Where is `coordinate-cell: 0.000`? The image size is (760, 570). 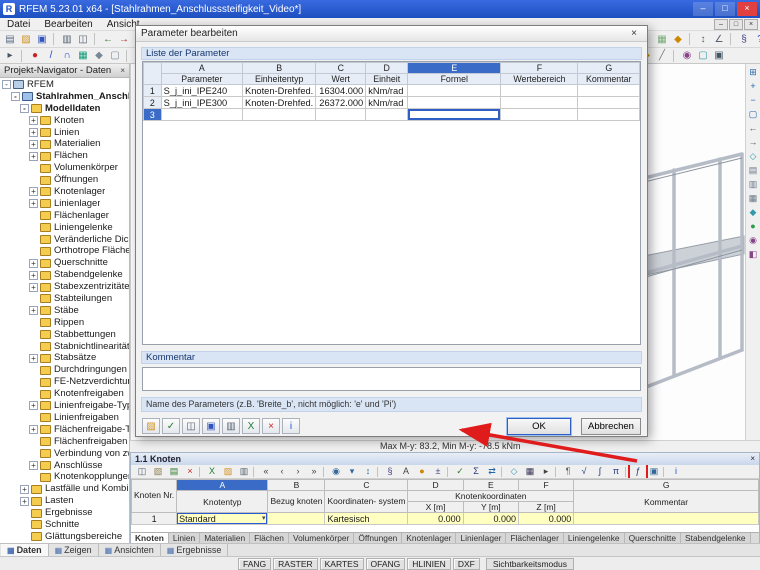
coordinate-cell: 0.000 is located at coordinates (490, 518).